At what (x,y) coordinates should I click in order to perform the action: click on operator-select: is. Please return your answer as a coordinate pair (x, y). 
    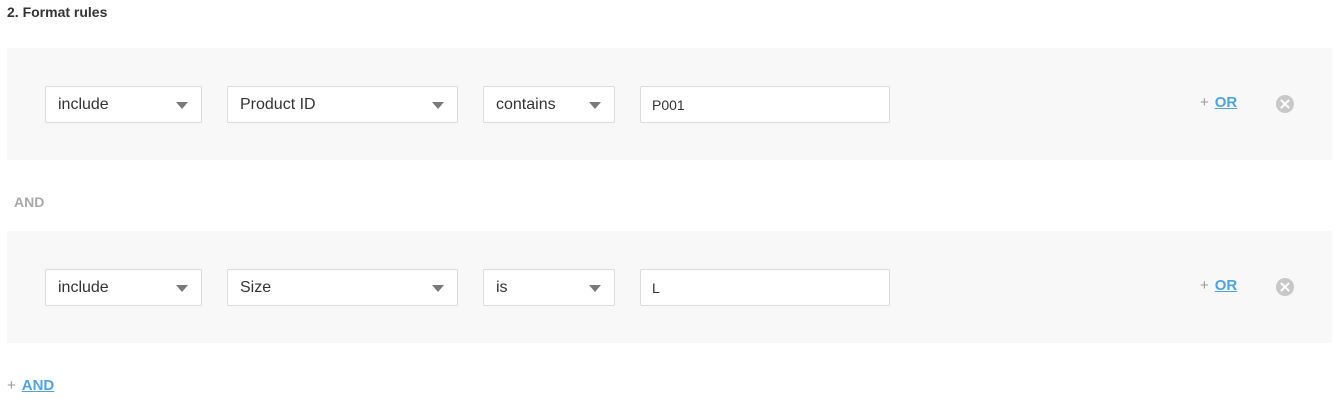
    Looking at the image, I should click on (549, 287).